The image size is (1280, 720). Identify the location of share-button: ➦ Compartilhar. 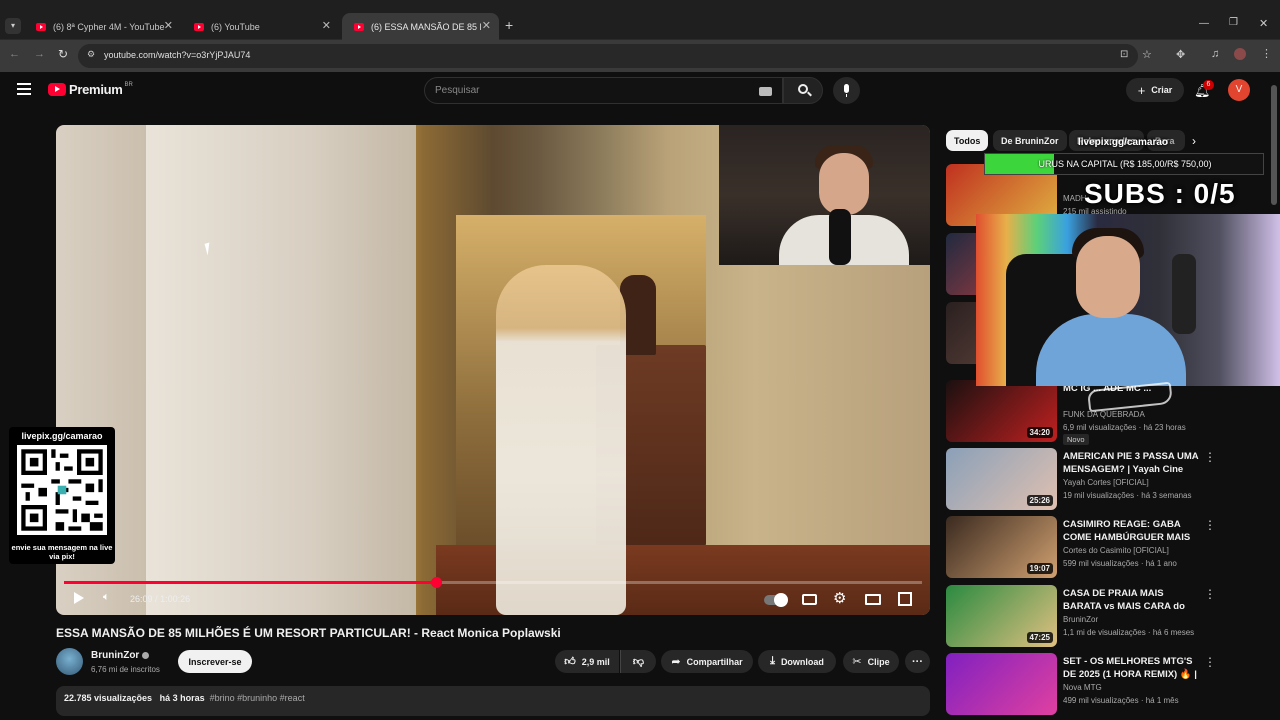
(707, 661).